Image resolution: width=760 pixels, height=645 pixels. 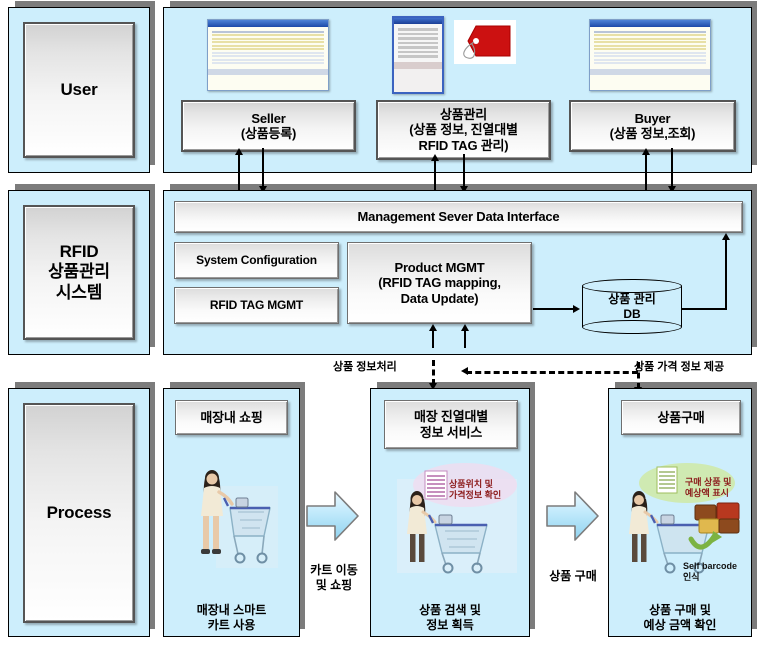 What do you see at coordinates (679, 367) in the screenshot?
I see `product-price-info-label: 상품 가격 정보 제공` at bounding box center [679, 367].